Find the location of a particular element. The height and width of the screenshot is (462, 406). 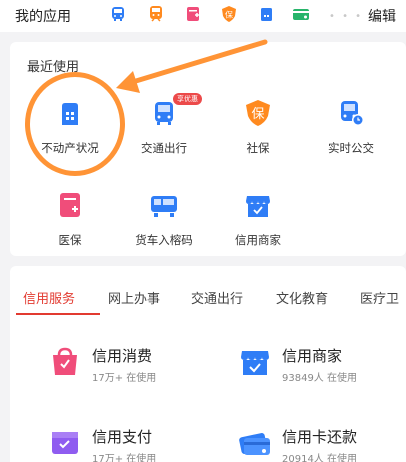

app-item-label: 医保 is located at coordinates (70, 240).